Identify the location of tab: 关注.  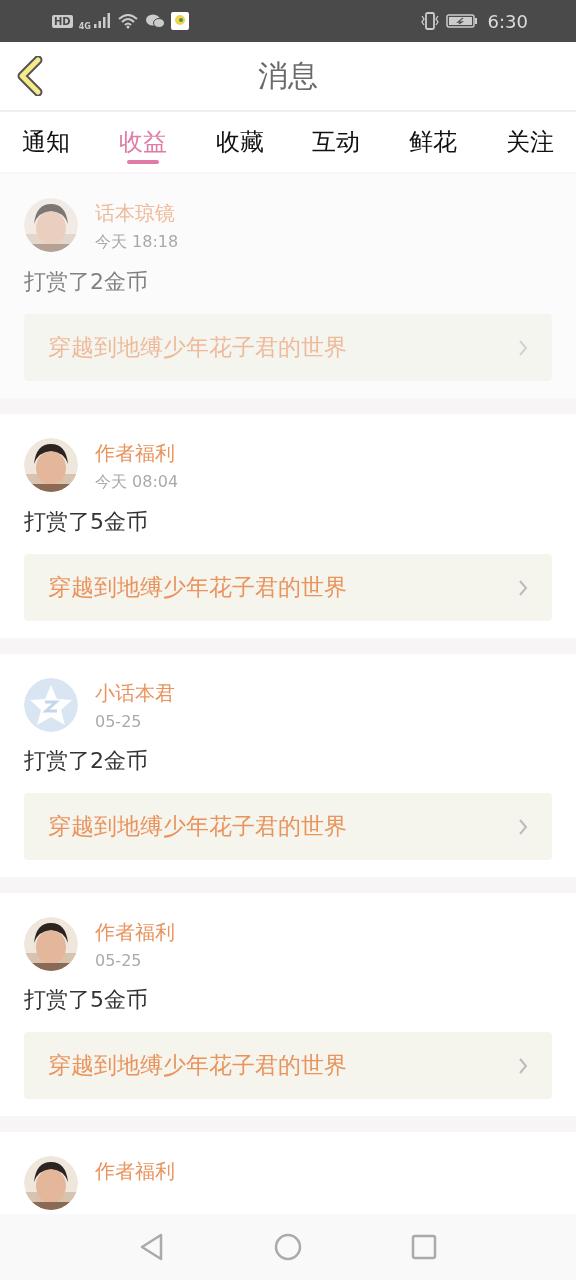
(530, 142).